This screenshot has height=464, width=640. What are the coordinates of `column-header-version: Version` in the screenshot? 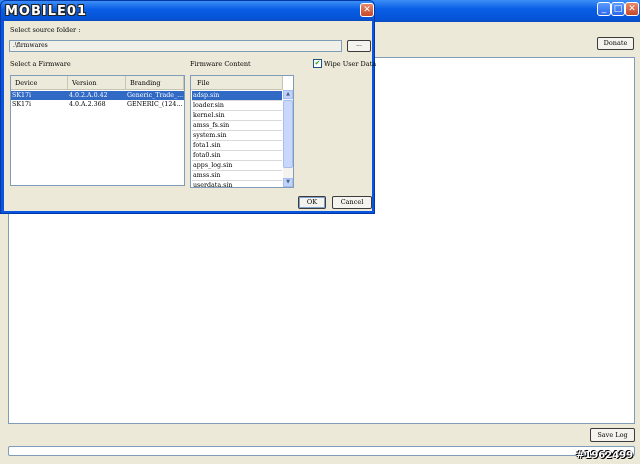 It's located at (97, 83).